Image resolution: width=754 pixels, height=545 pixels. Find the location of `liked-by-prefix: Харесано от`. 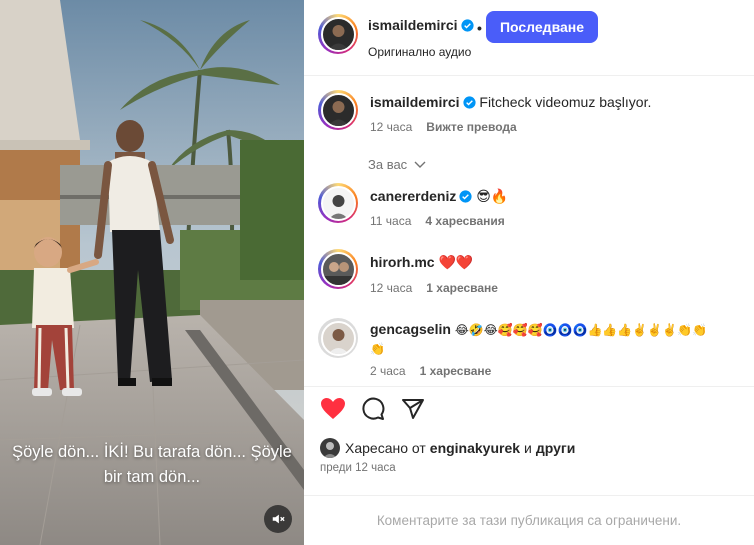

liked-by-prefix: Харесано от is located at coordinates (385, 448).